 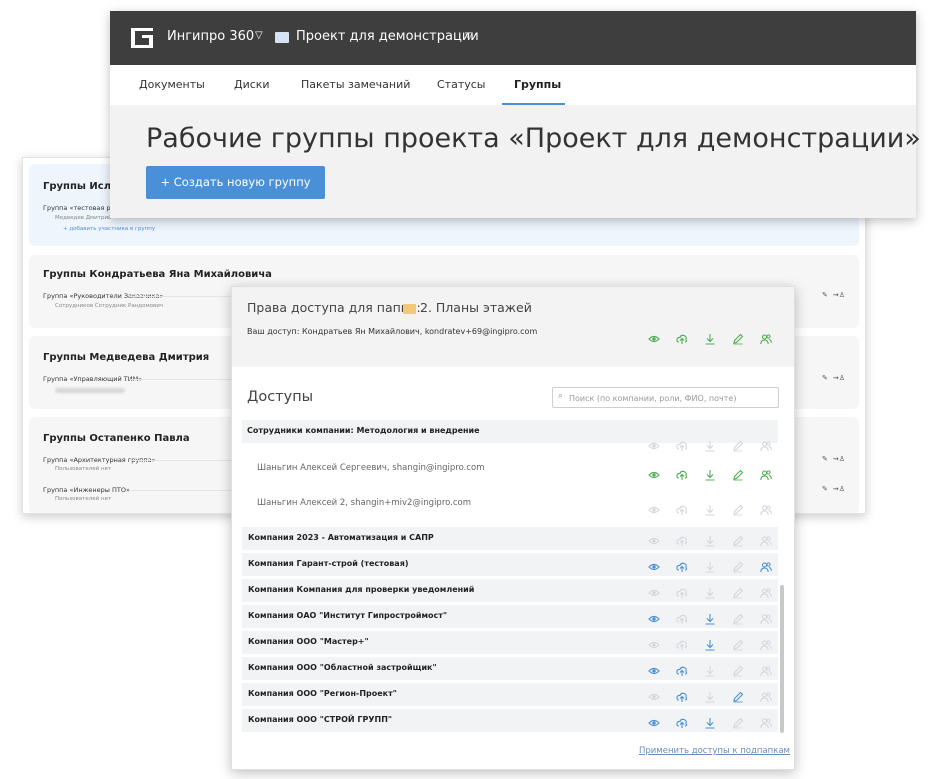 I want to click on group-card-title: Группы Остапенко Павла, so click(x=116, y=438).